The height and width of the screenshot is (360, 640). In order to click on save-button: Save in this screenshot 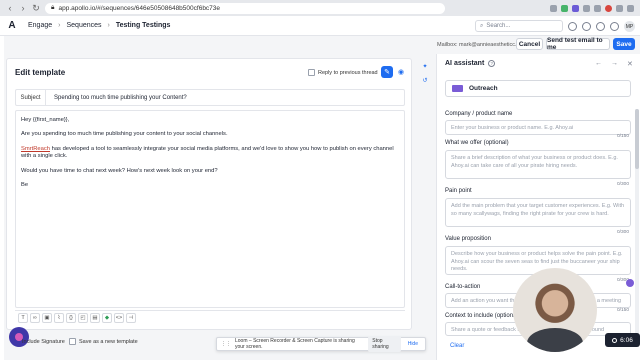, I will do `click(624, 44)`.